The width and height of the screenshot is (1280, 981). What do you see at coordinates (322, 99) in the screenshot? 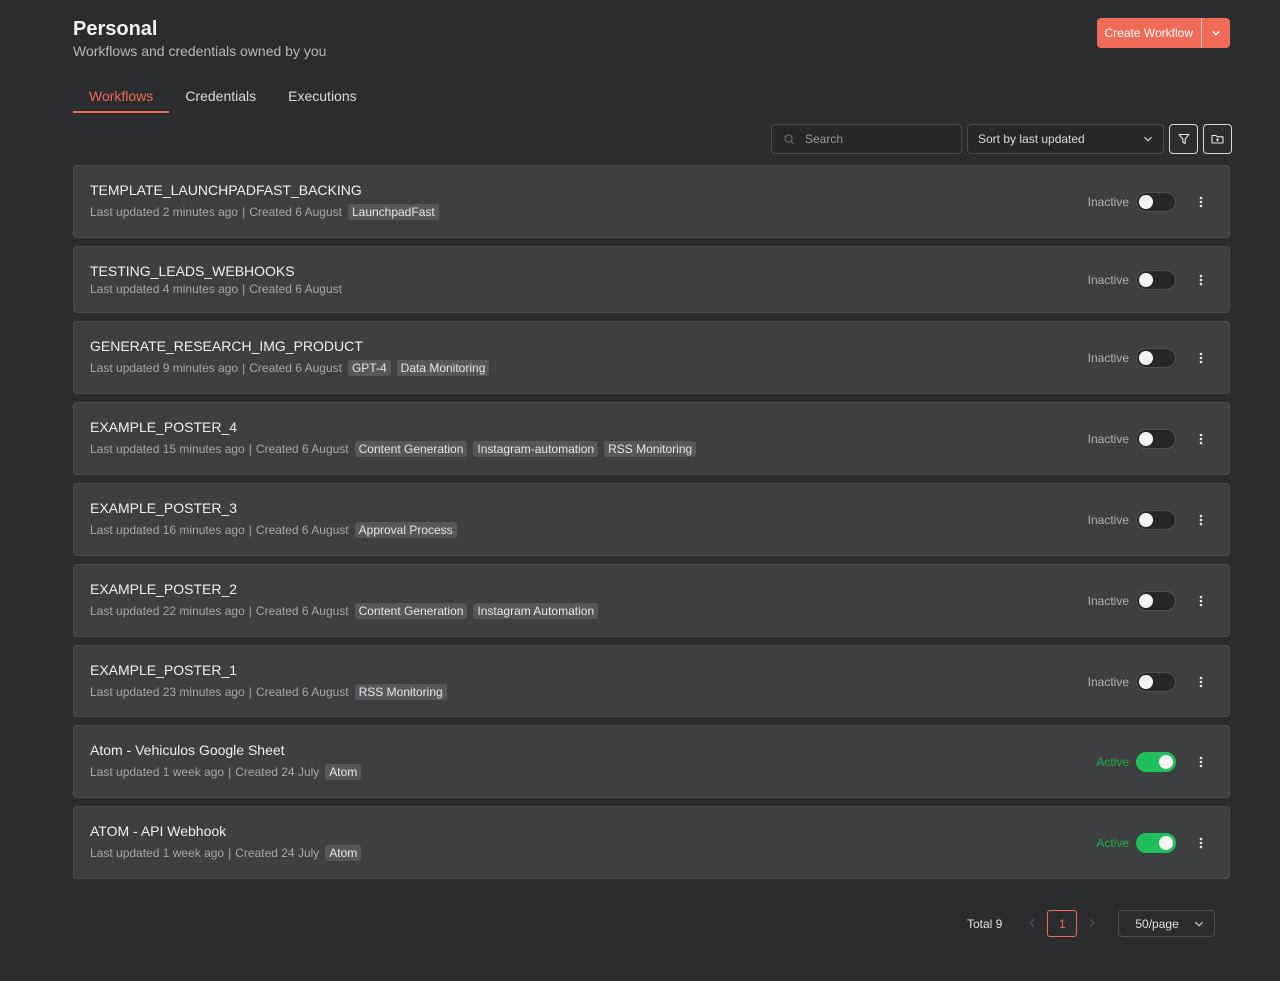
I see `tab-executions: Executions` at bounding box center [322, 99].